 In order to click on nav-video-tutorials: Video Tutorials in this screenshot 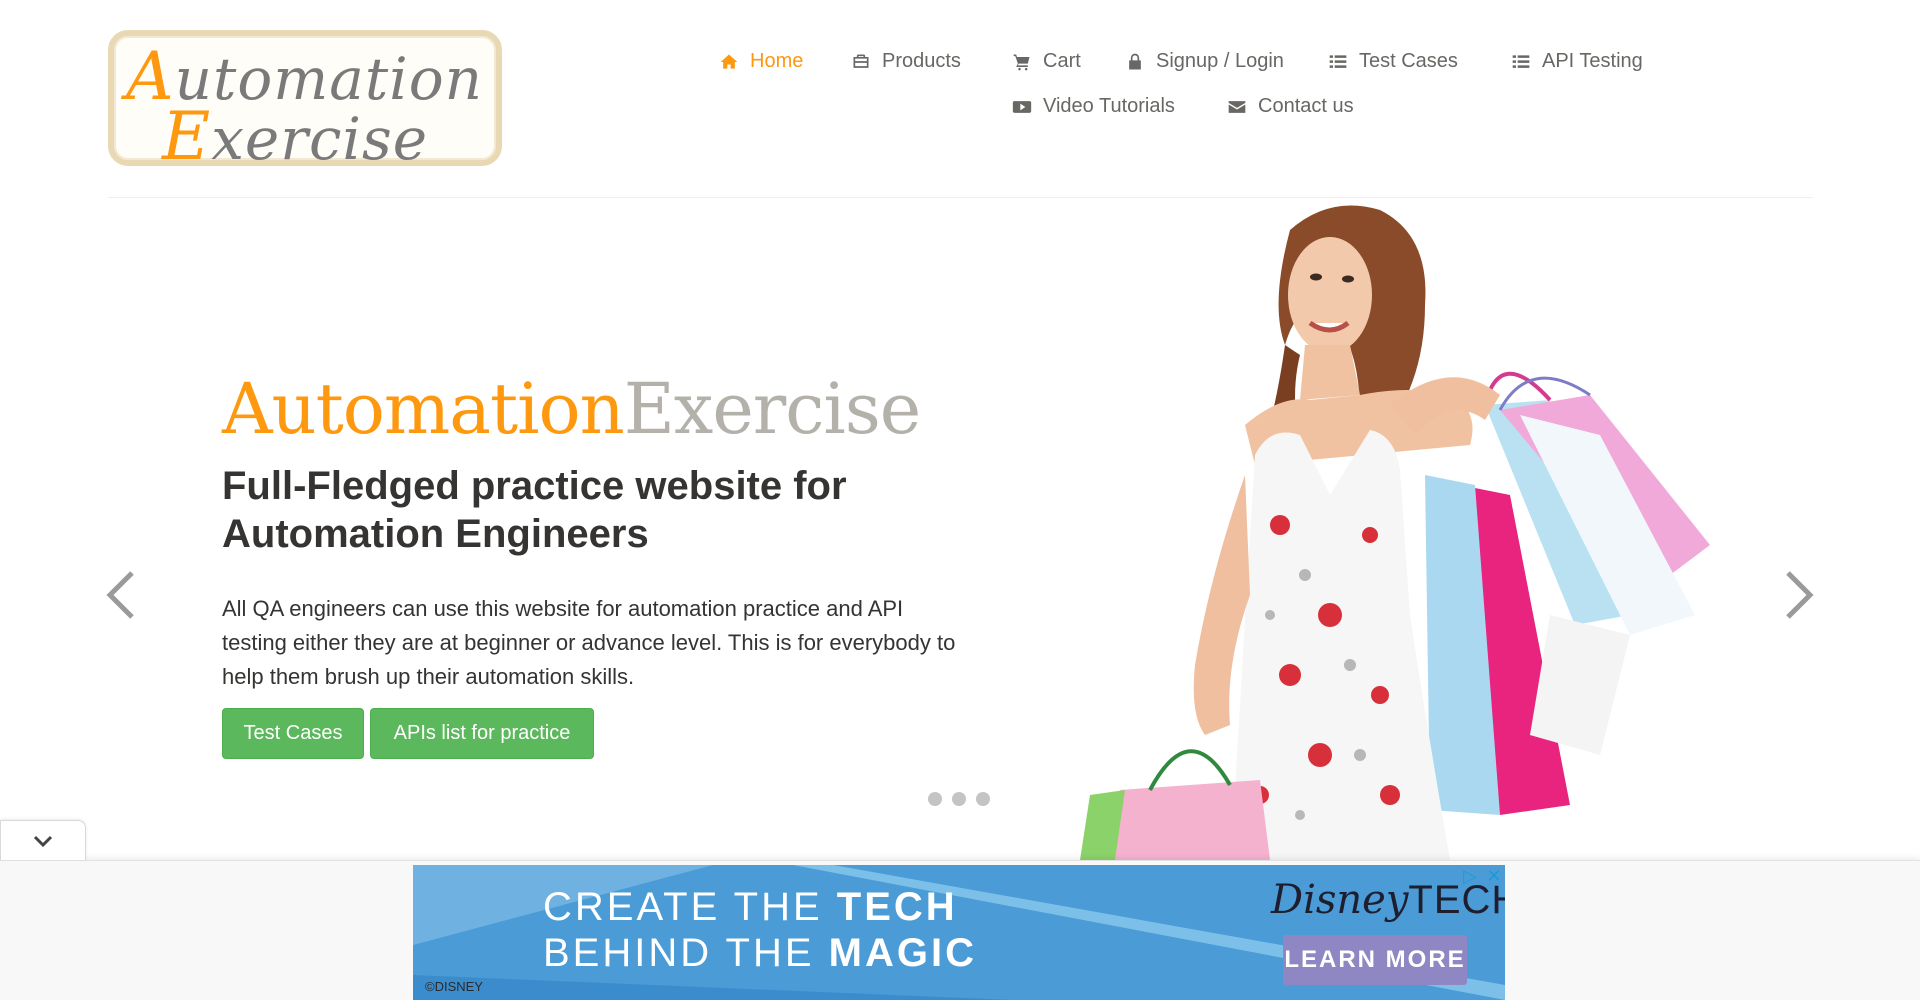, I will do `click(1093, 106)`.